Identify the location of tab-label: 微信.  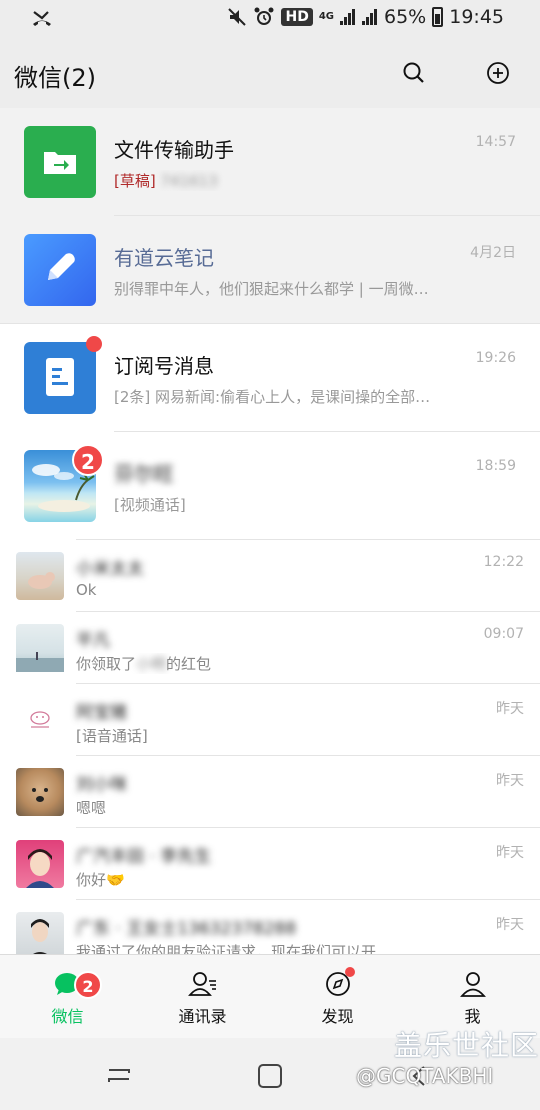
(67, 1016).